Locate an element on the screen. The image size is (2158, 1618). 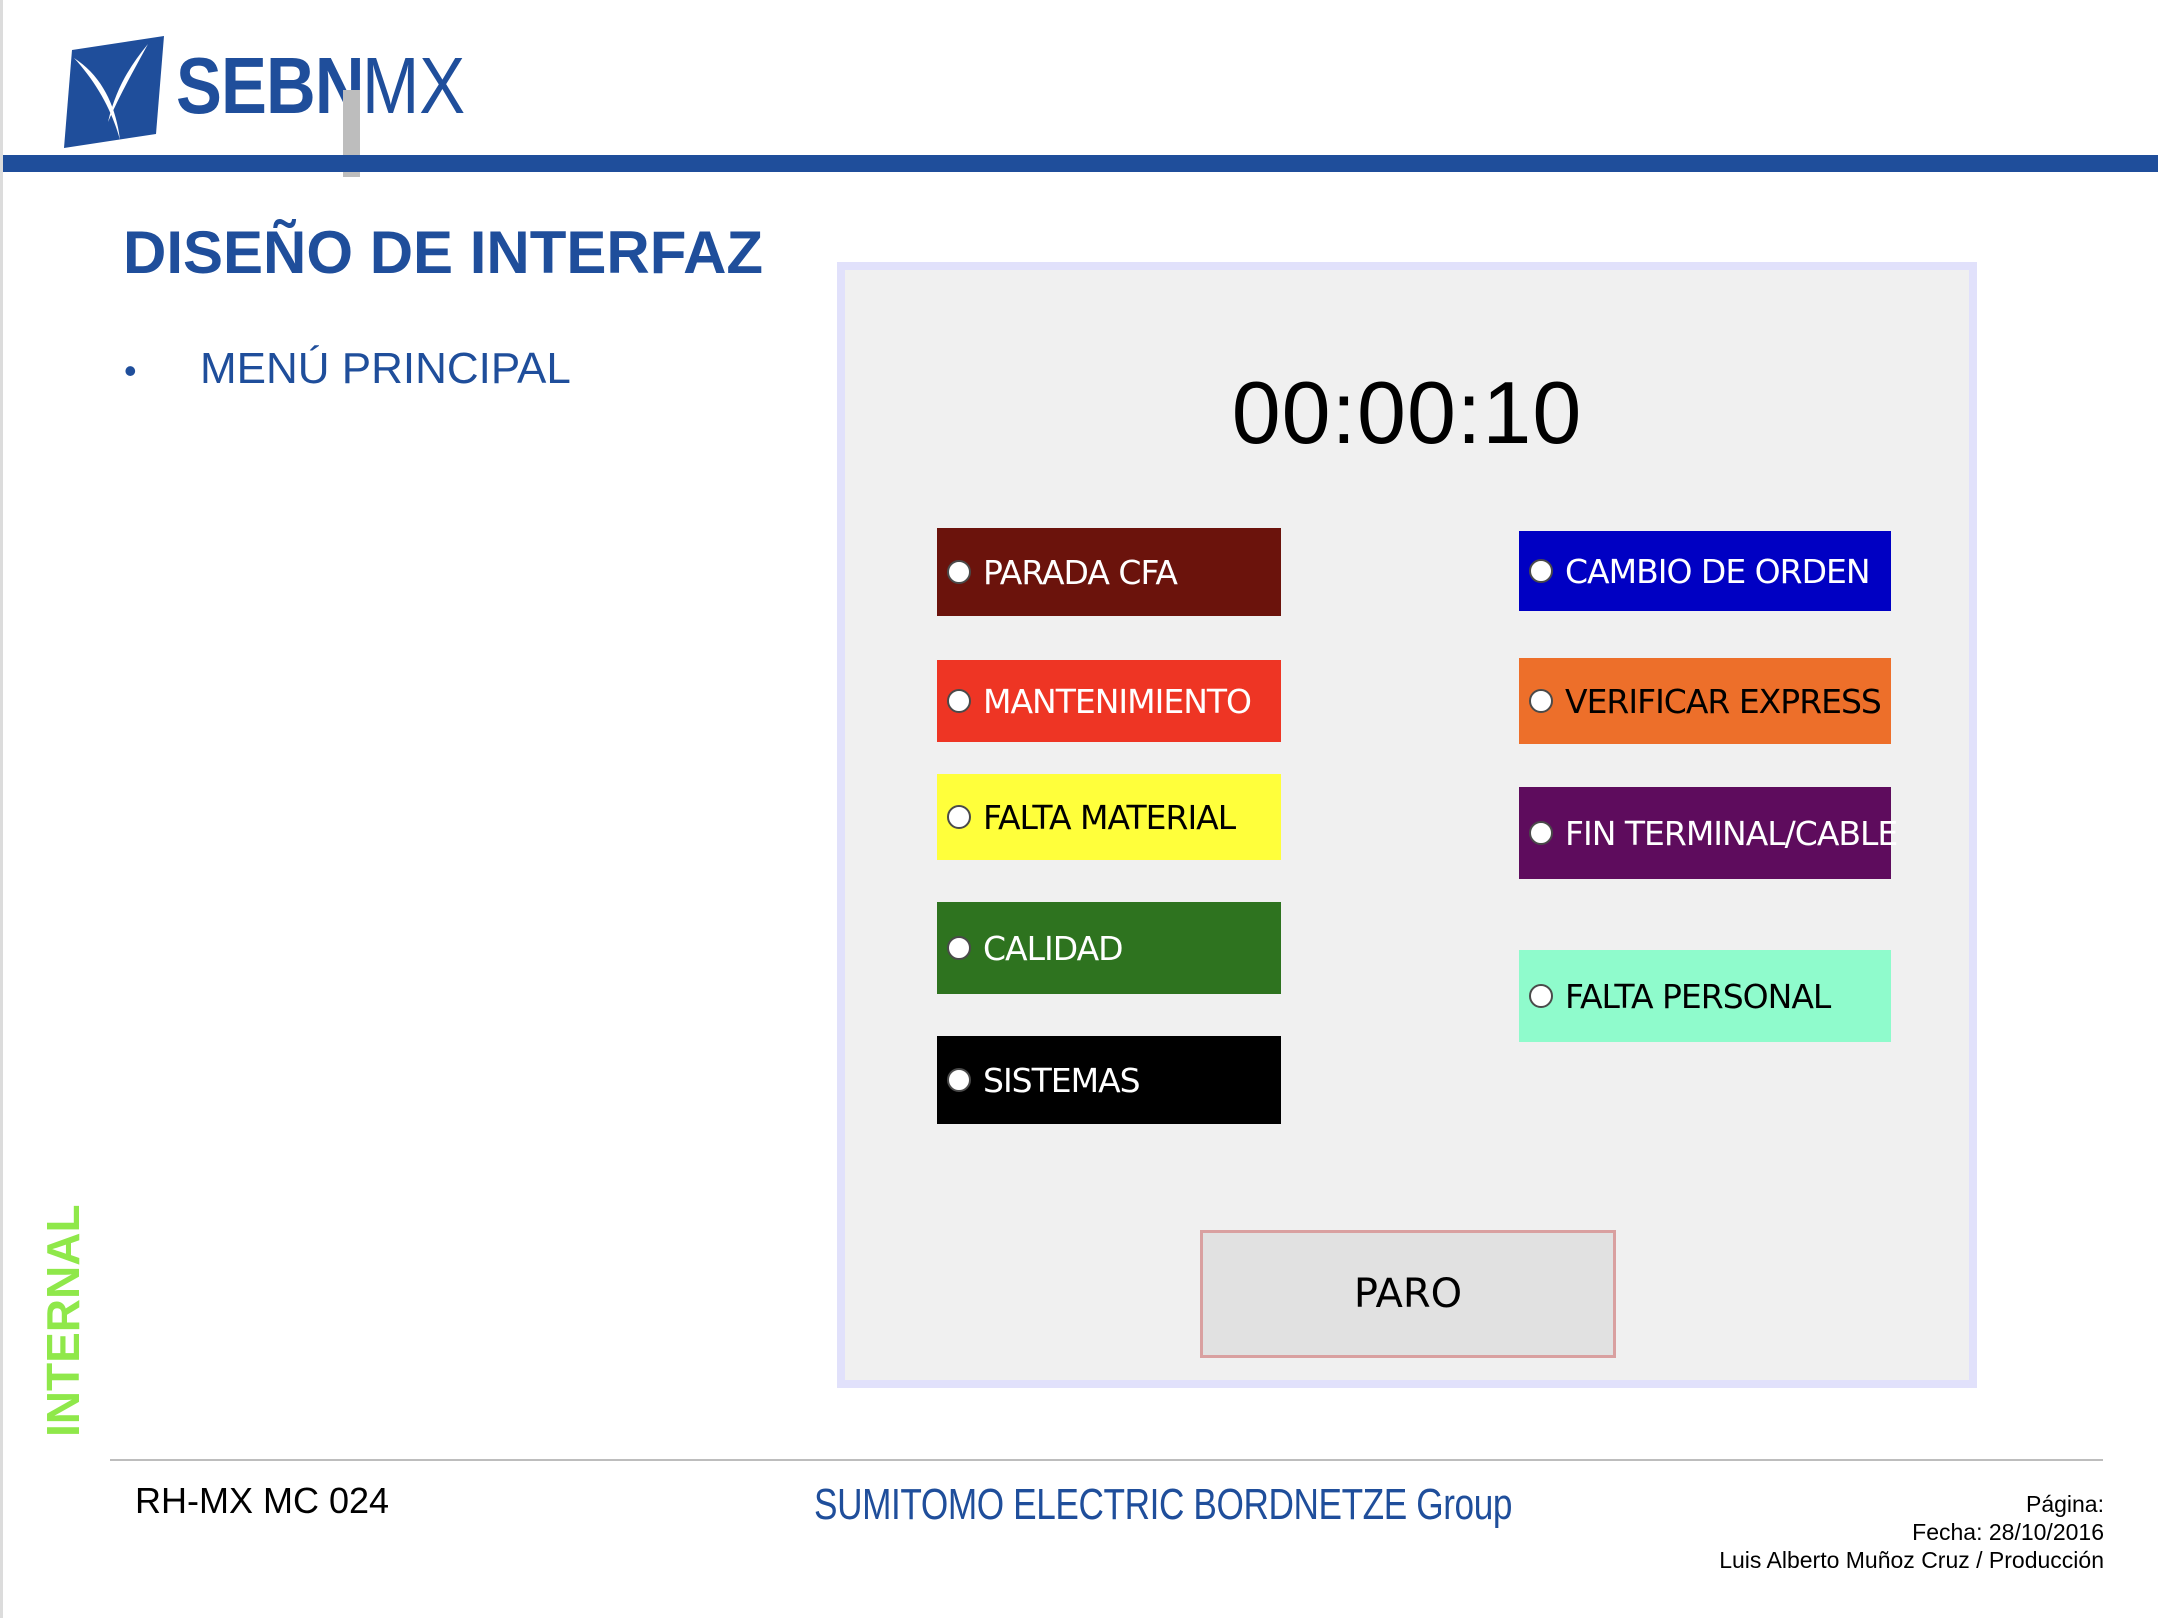
date-line: Fecha: 28/10/2016 is located at coordinates (2008, 1532).